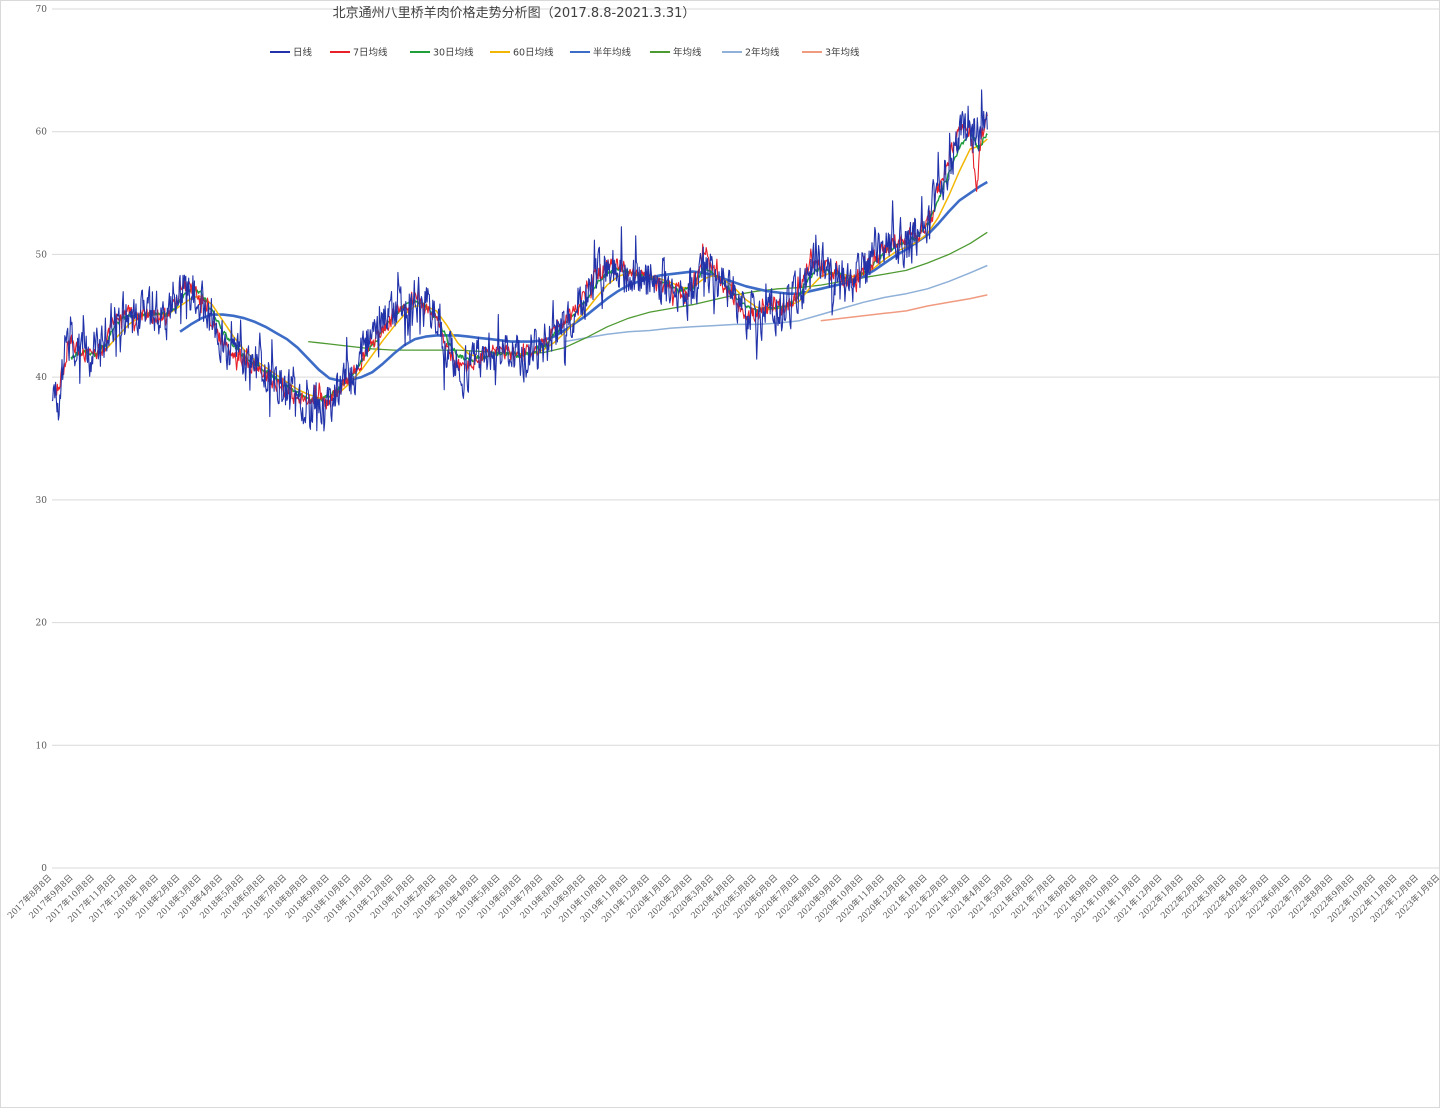 This screenshot has width=1440, height=1108. Describe the element at coordinates (762, 53) in the screenshot. I see `legend-label: 2年均线` at that location.